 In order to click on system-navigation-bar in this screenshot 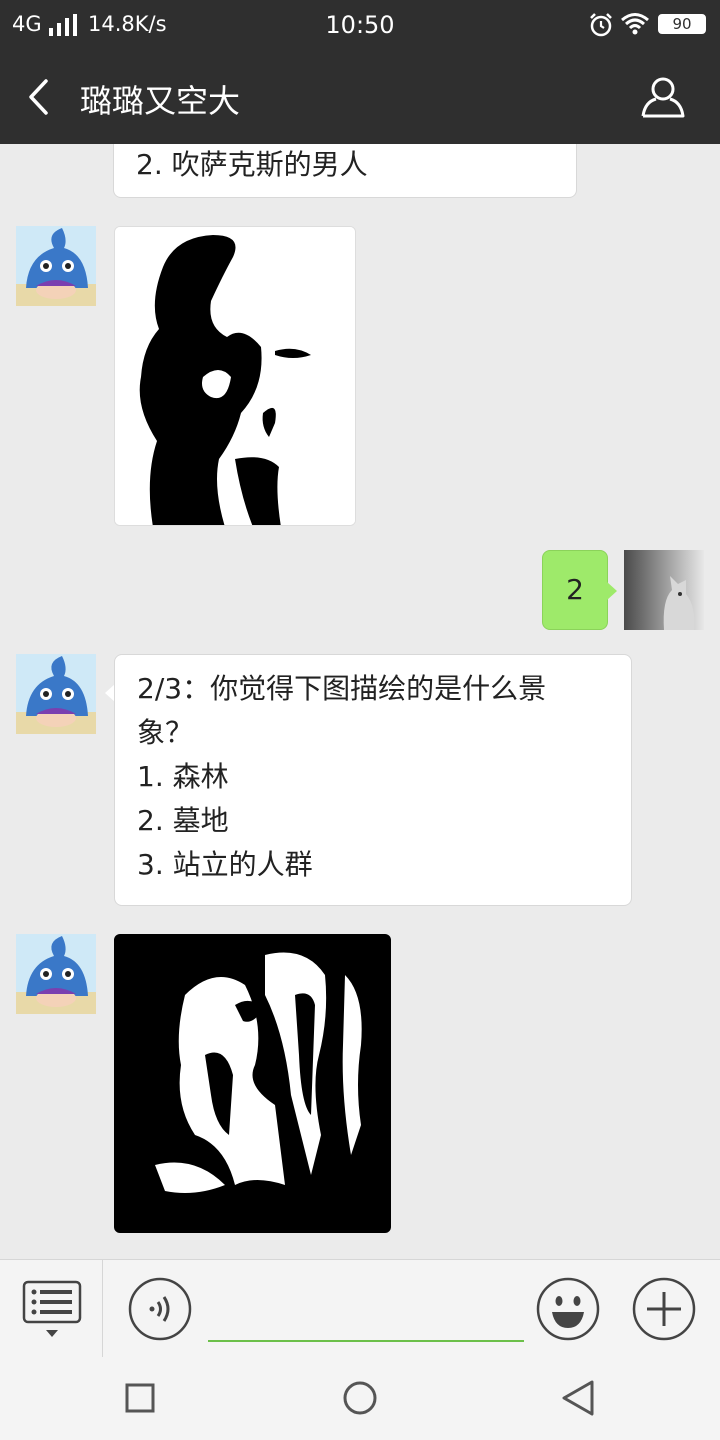, I will do `click(360, 1398)`.